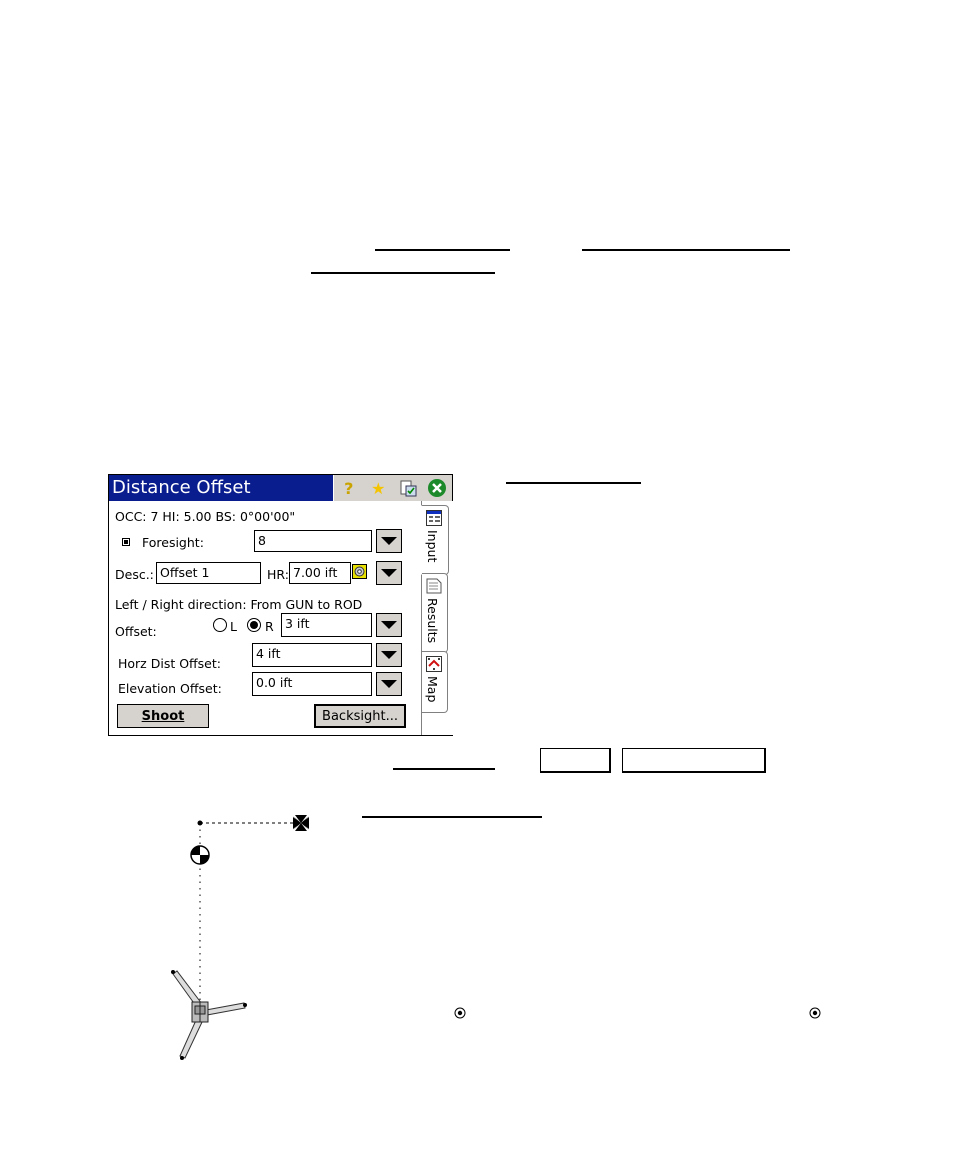 The width and height of the screenshot is (954, 1159). I want to click on offset-dropdown-button, so click(389, 625).